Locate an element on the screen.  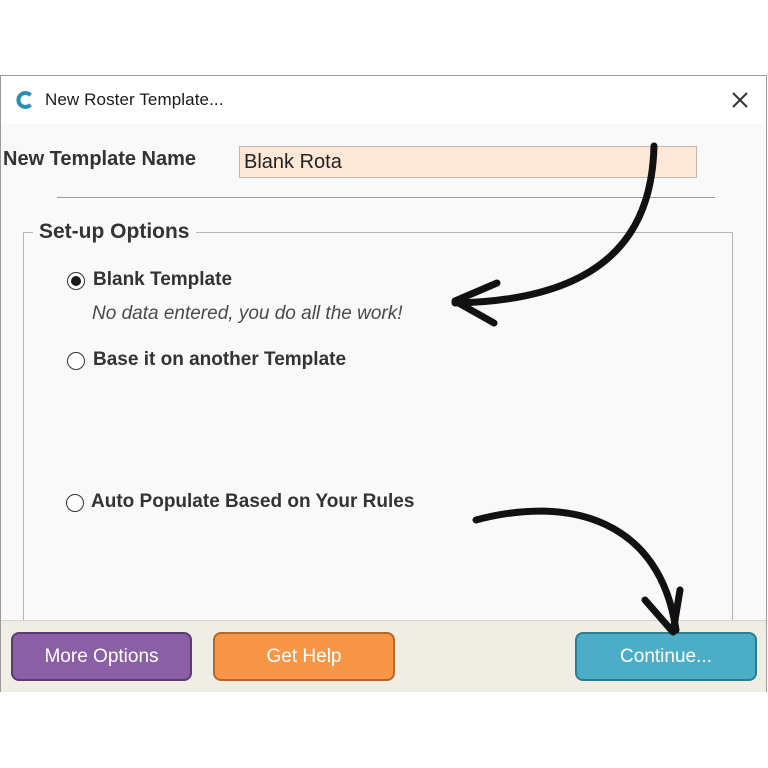
radio-blank-template is located at coordinates (76, 281).